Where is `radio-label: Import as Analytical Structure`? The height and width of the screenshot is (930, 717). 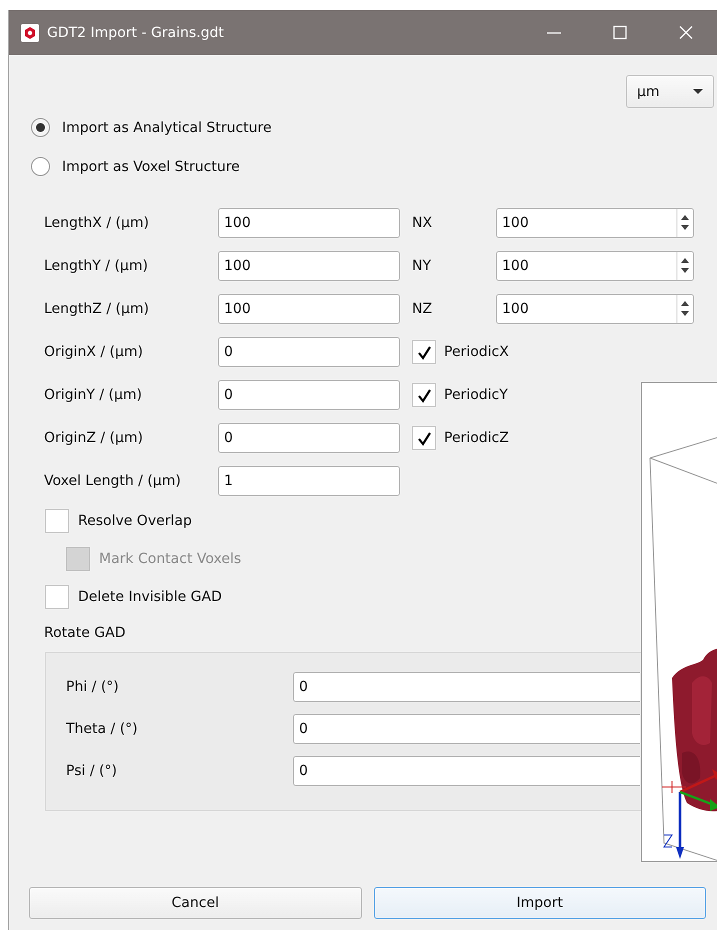 radio-label: Import as Analytical Structure is located at coordinates (167, 128).